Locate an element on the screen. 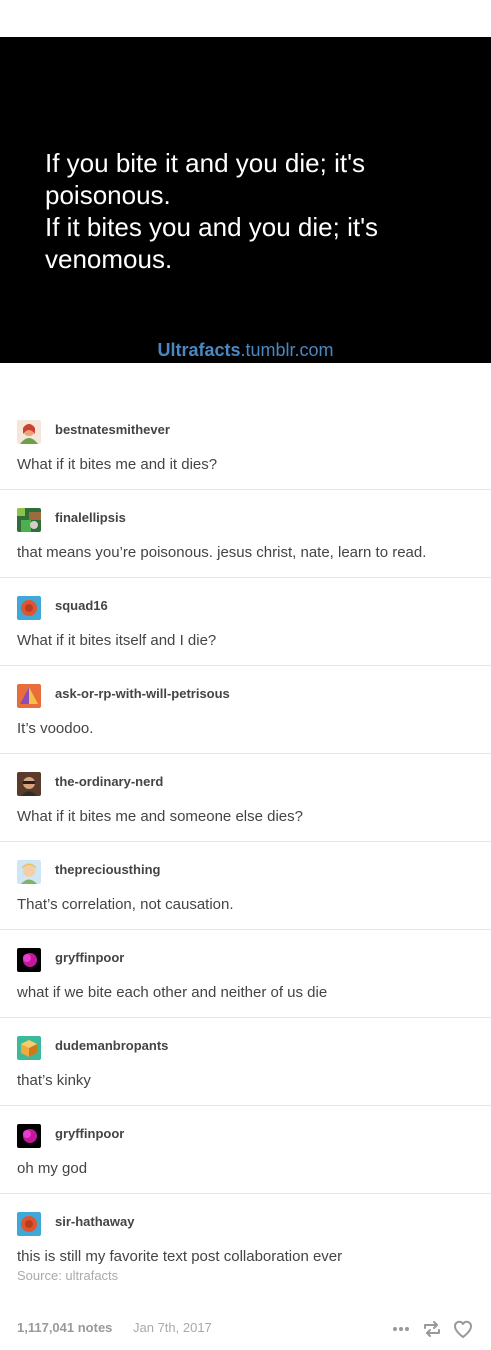 The image size is (491, 1350). reblog-username: finalellipsis is located at coordinates (90, 517).